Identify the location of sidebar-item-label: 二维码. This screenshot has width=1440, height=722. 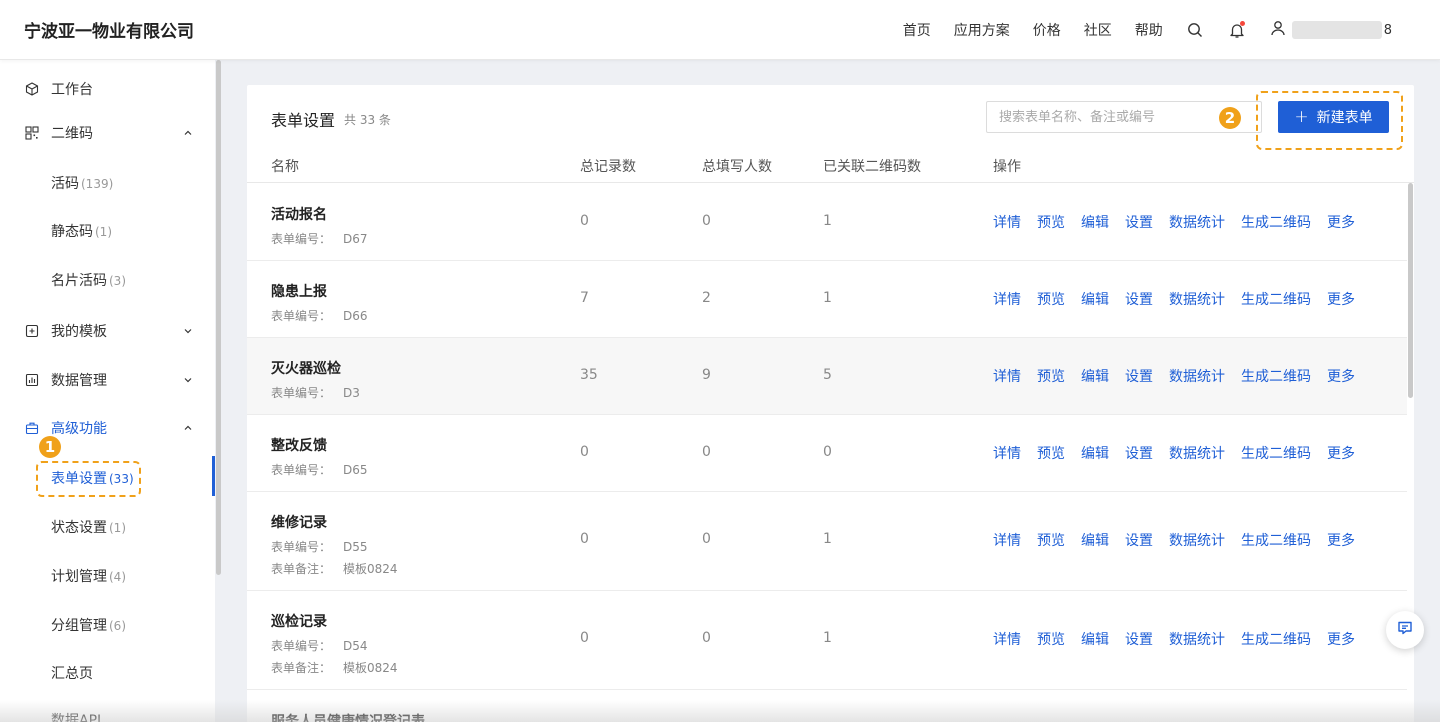
(72, 134).